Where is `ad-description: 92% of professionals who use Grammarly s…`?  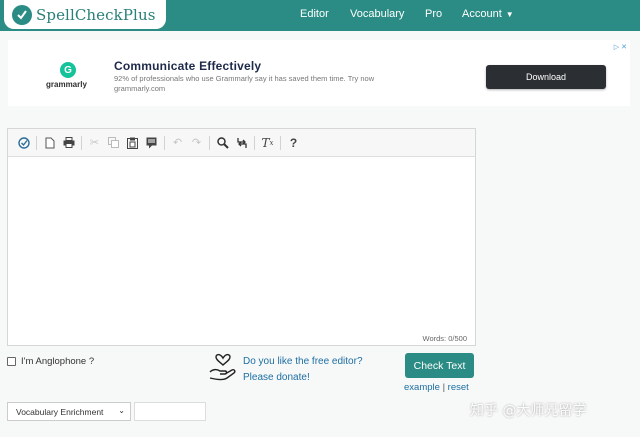
ad-description: 92% of professionals who use Grammarly s… is located at coordinates (244, 83).